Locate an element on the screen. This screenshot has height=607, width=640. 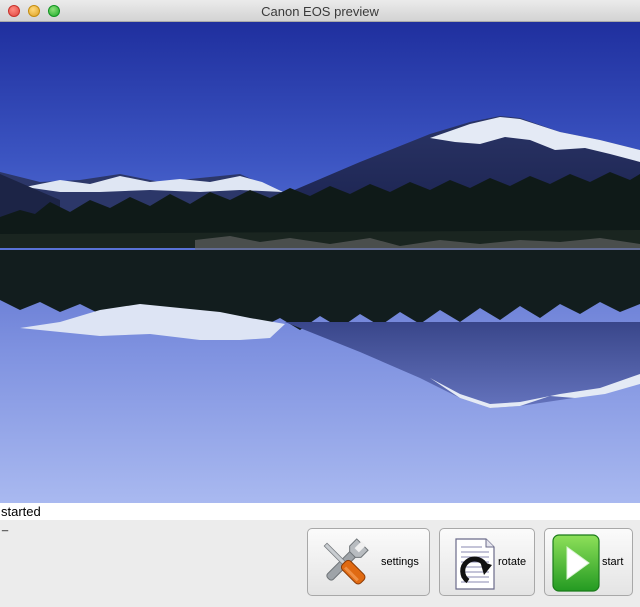
rotate-label: rotate is located at coordinates (512, 562).